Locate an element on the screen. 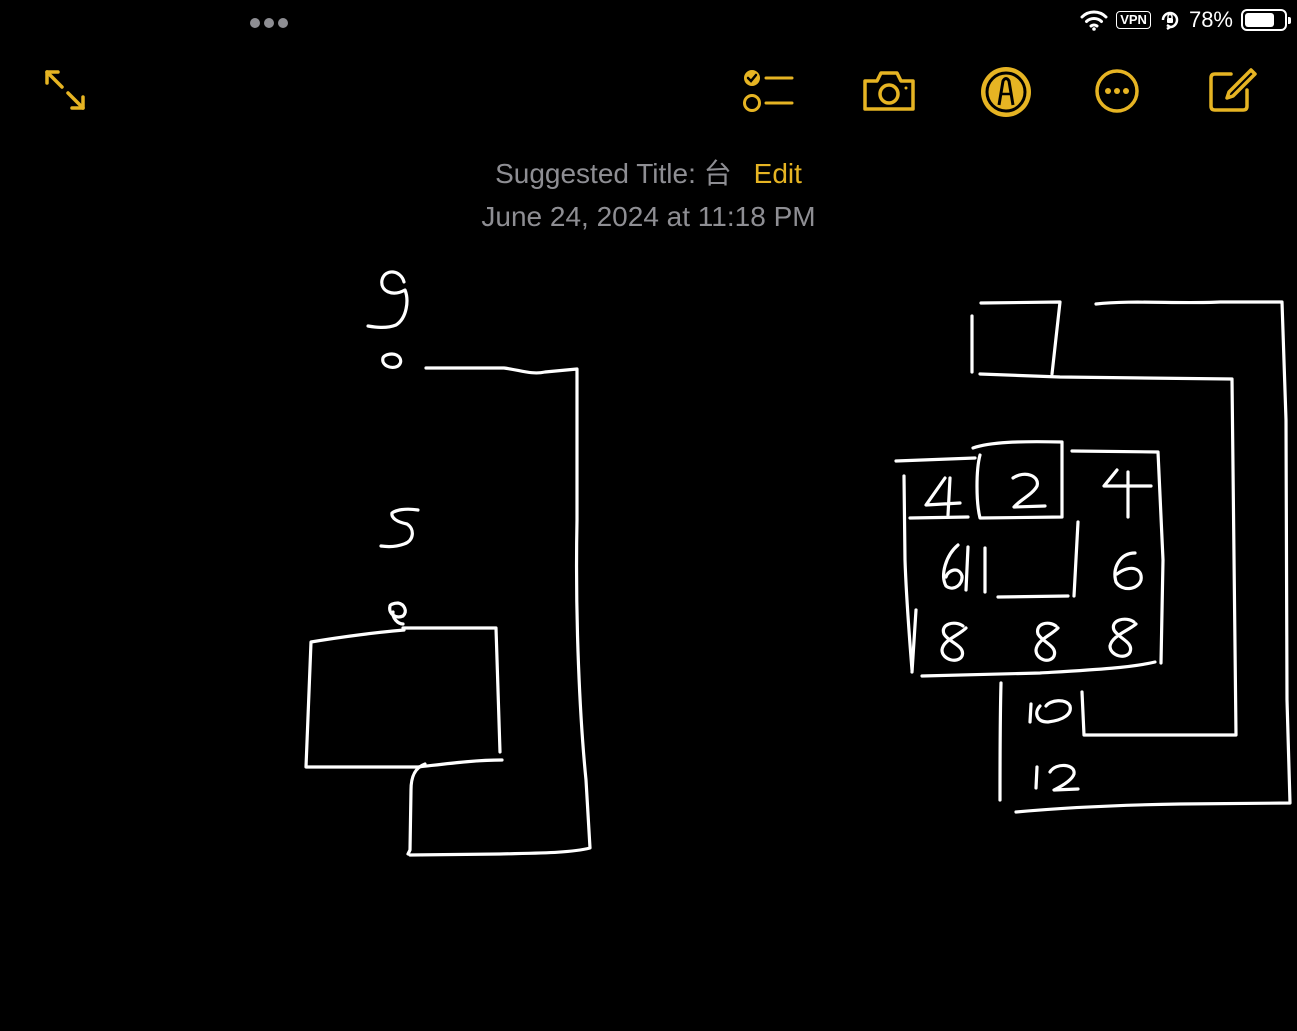  small-circle-bottom is located at coordinates (397, 613).